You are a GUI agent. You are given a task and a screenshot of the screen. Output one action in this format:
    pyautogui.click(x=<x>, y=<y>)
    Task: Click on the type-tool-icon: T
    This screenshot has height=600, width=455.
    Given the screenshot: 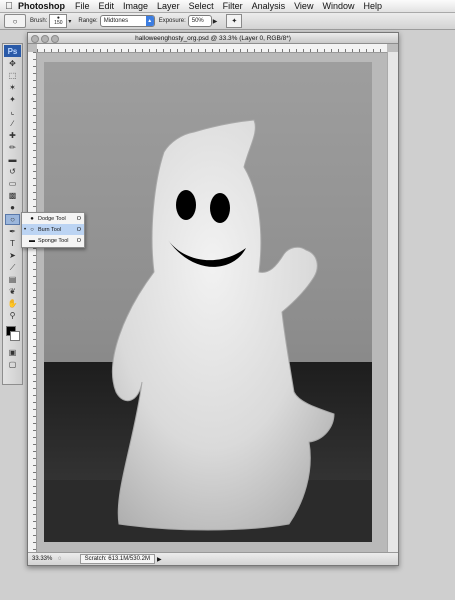 What is the action you would take?
    pyautogui.click(x=12, y=243)
    